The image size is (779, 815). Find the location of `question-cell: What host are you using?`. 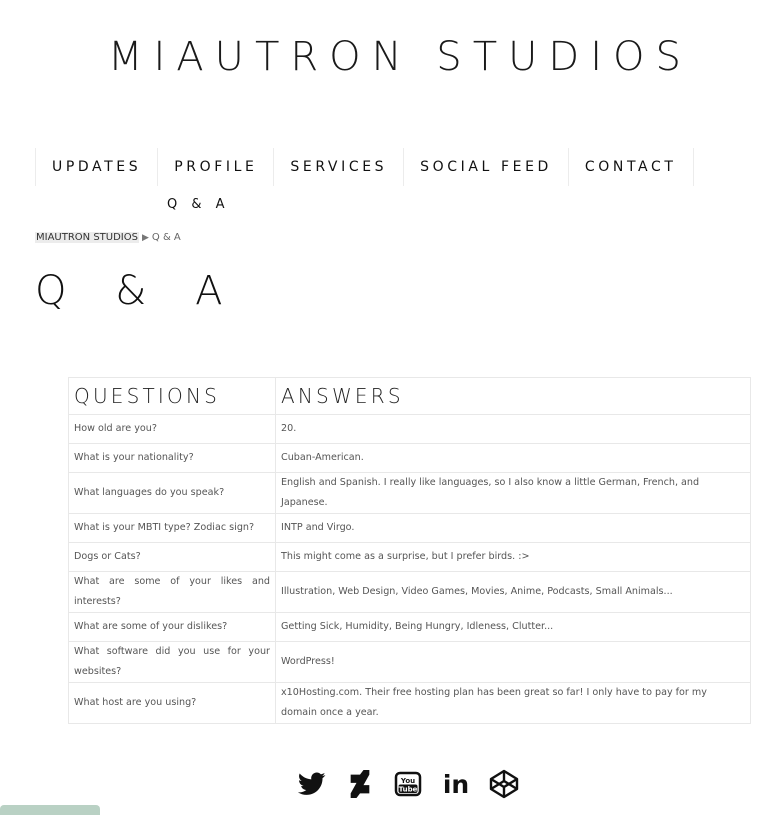

question-cell: What host are you using? is located at coordinates (172, 703).